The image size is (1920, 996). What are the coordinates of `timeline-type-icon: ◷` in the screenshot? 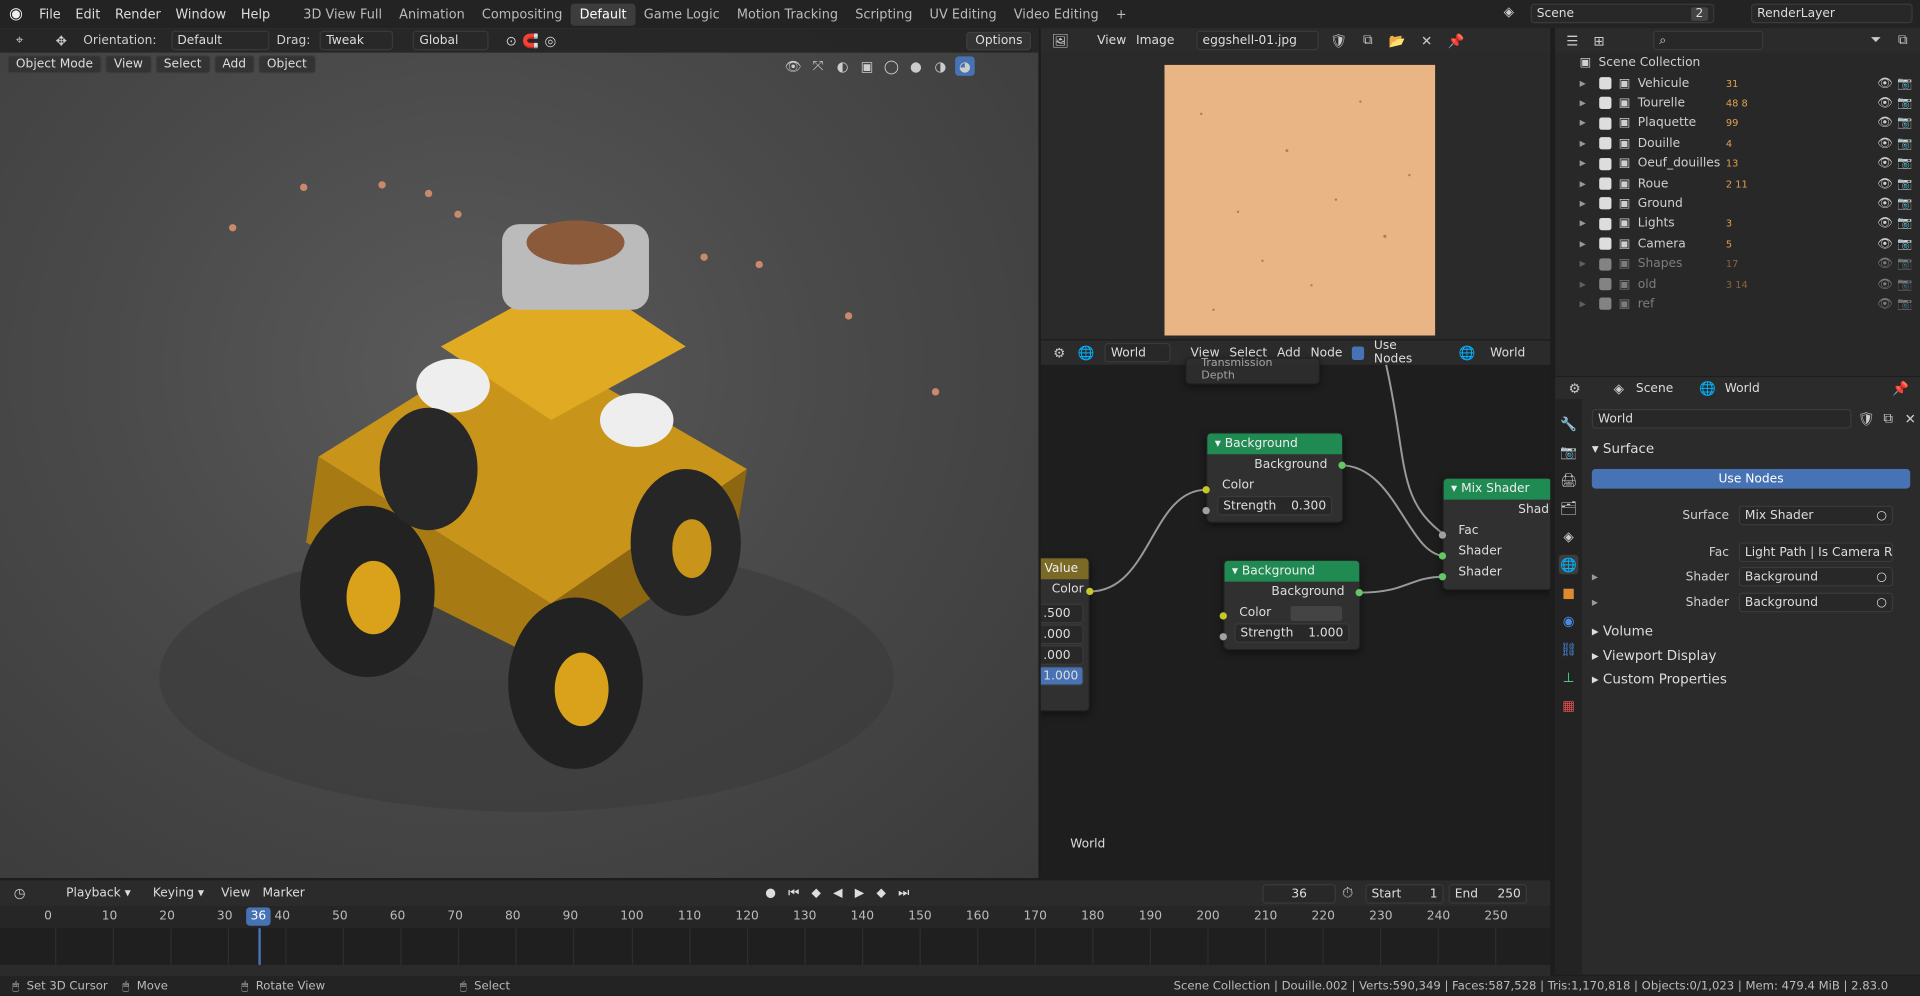 It's located at (20, 893).